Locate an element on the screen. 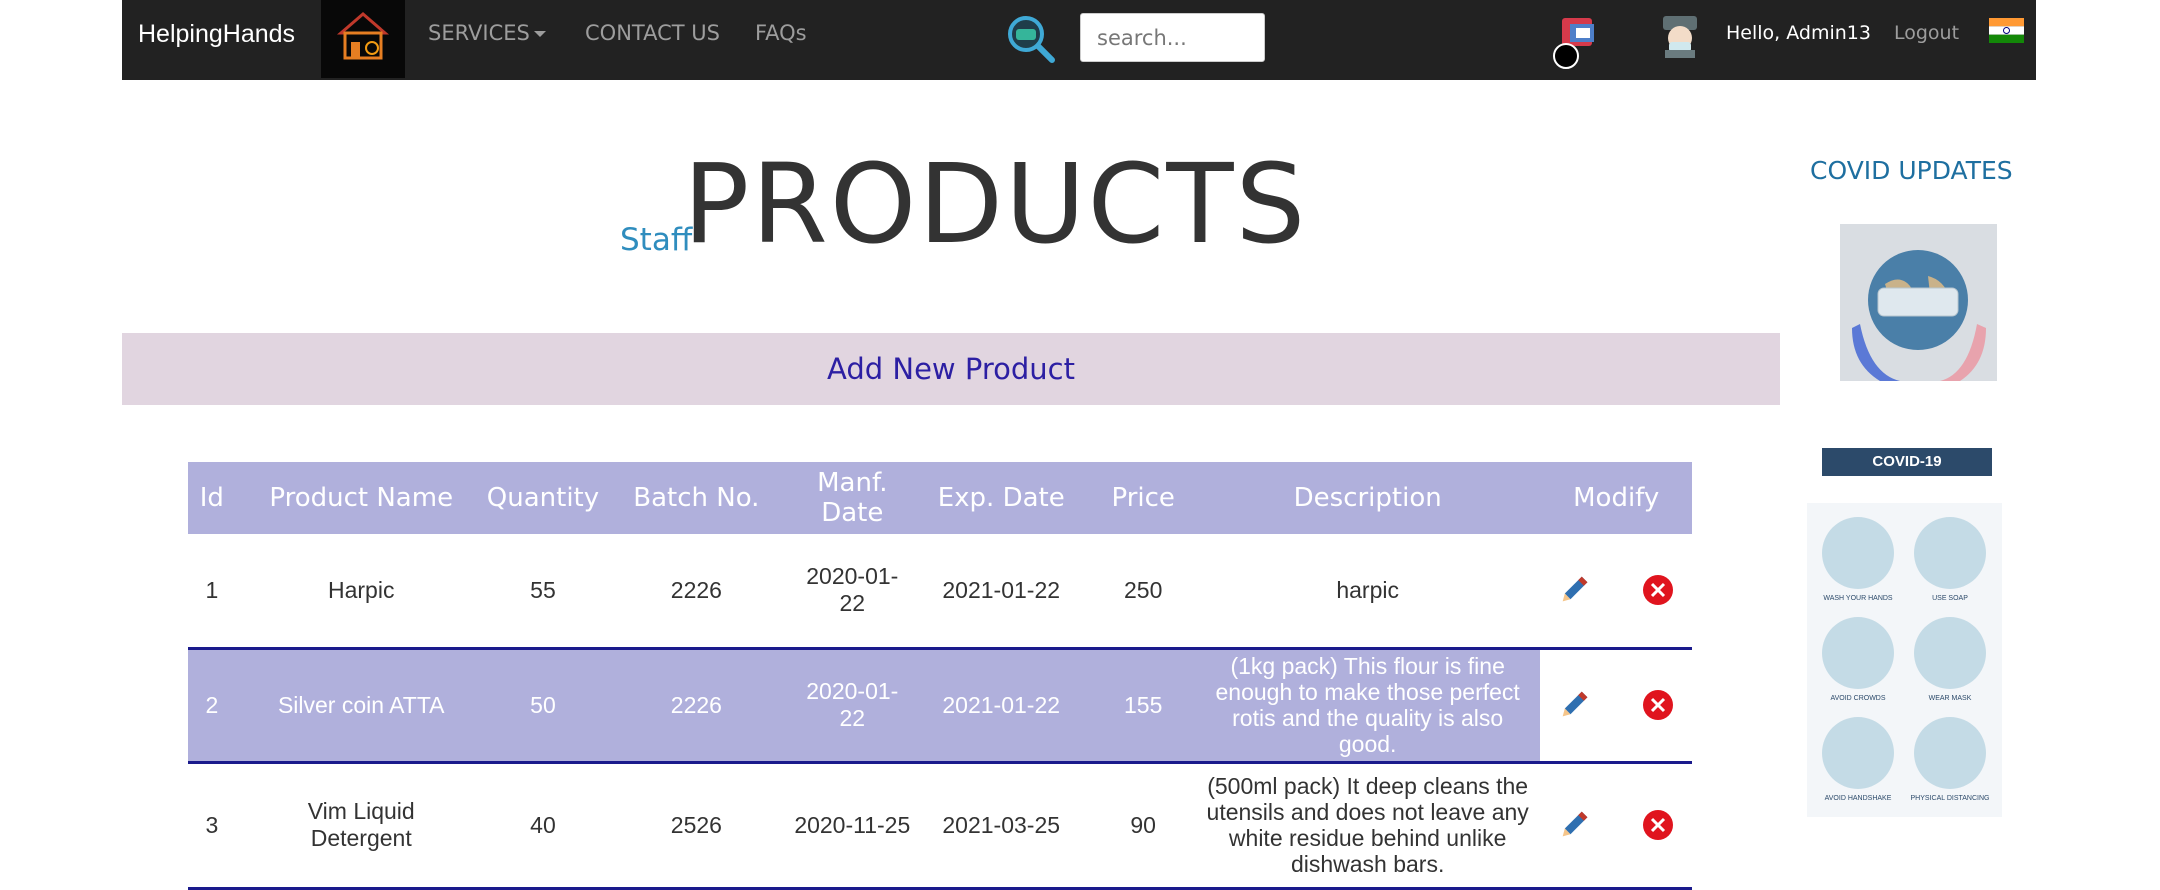 The image size is (2160, 890). search-icon is located at coordinates (1030, 38).